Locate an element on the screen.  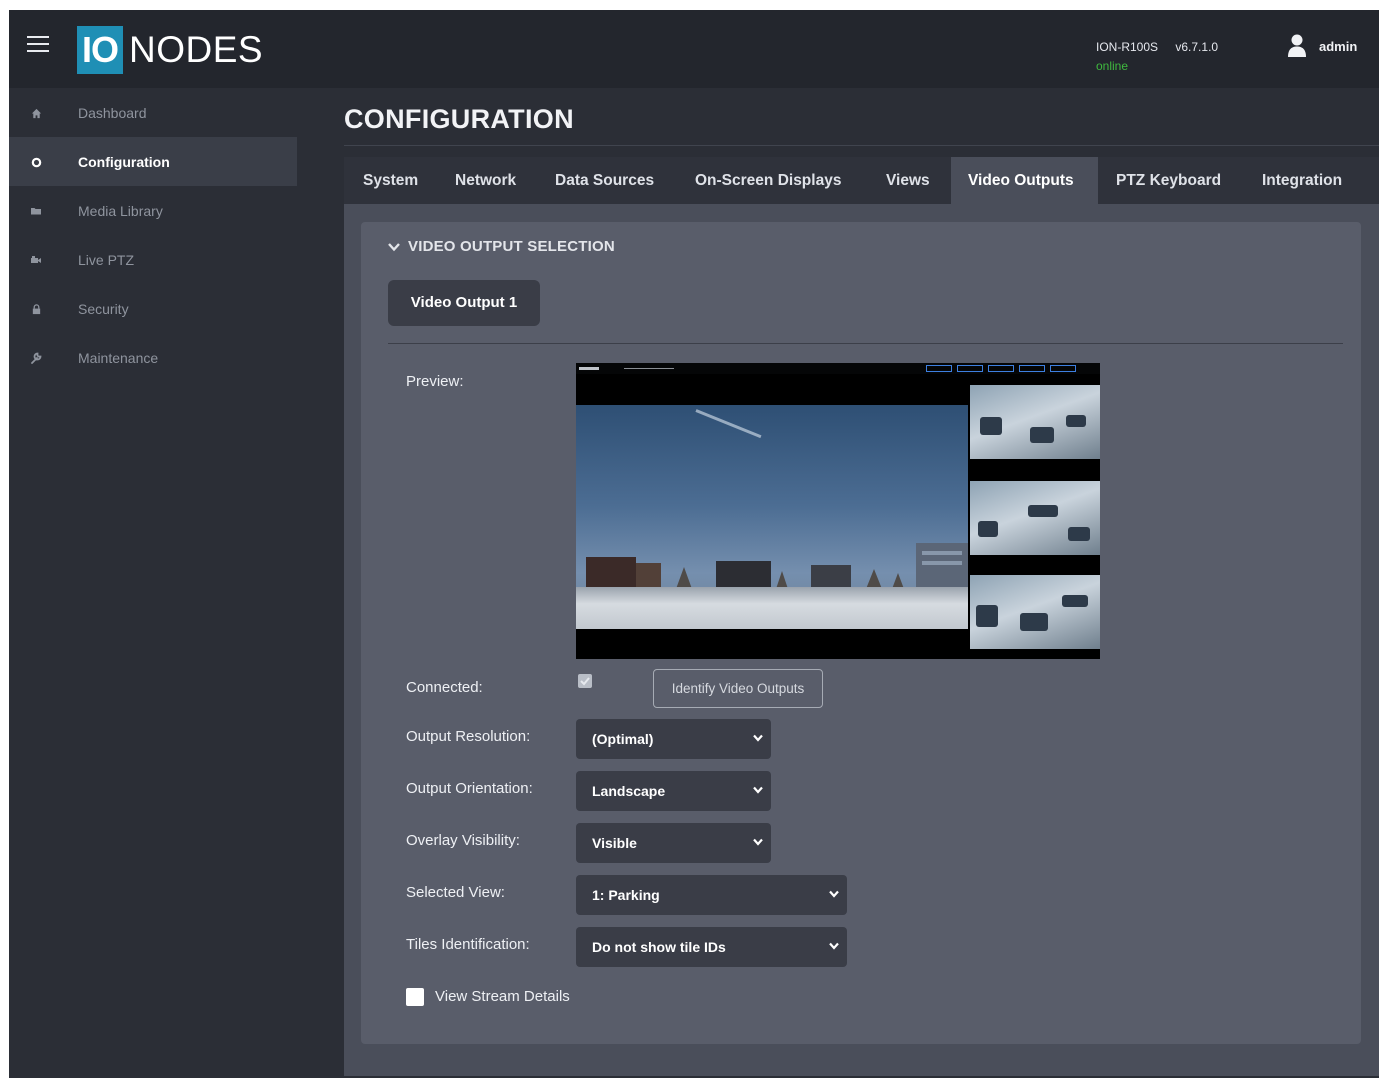
tab-data-sources: Data Sources is located at coordinates (604, 180).